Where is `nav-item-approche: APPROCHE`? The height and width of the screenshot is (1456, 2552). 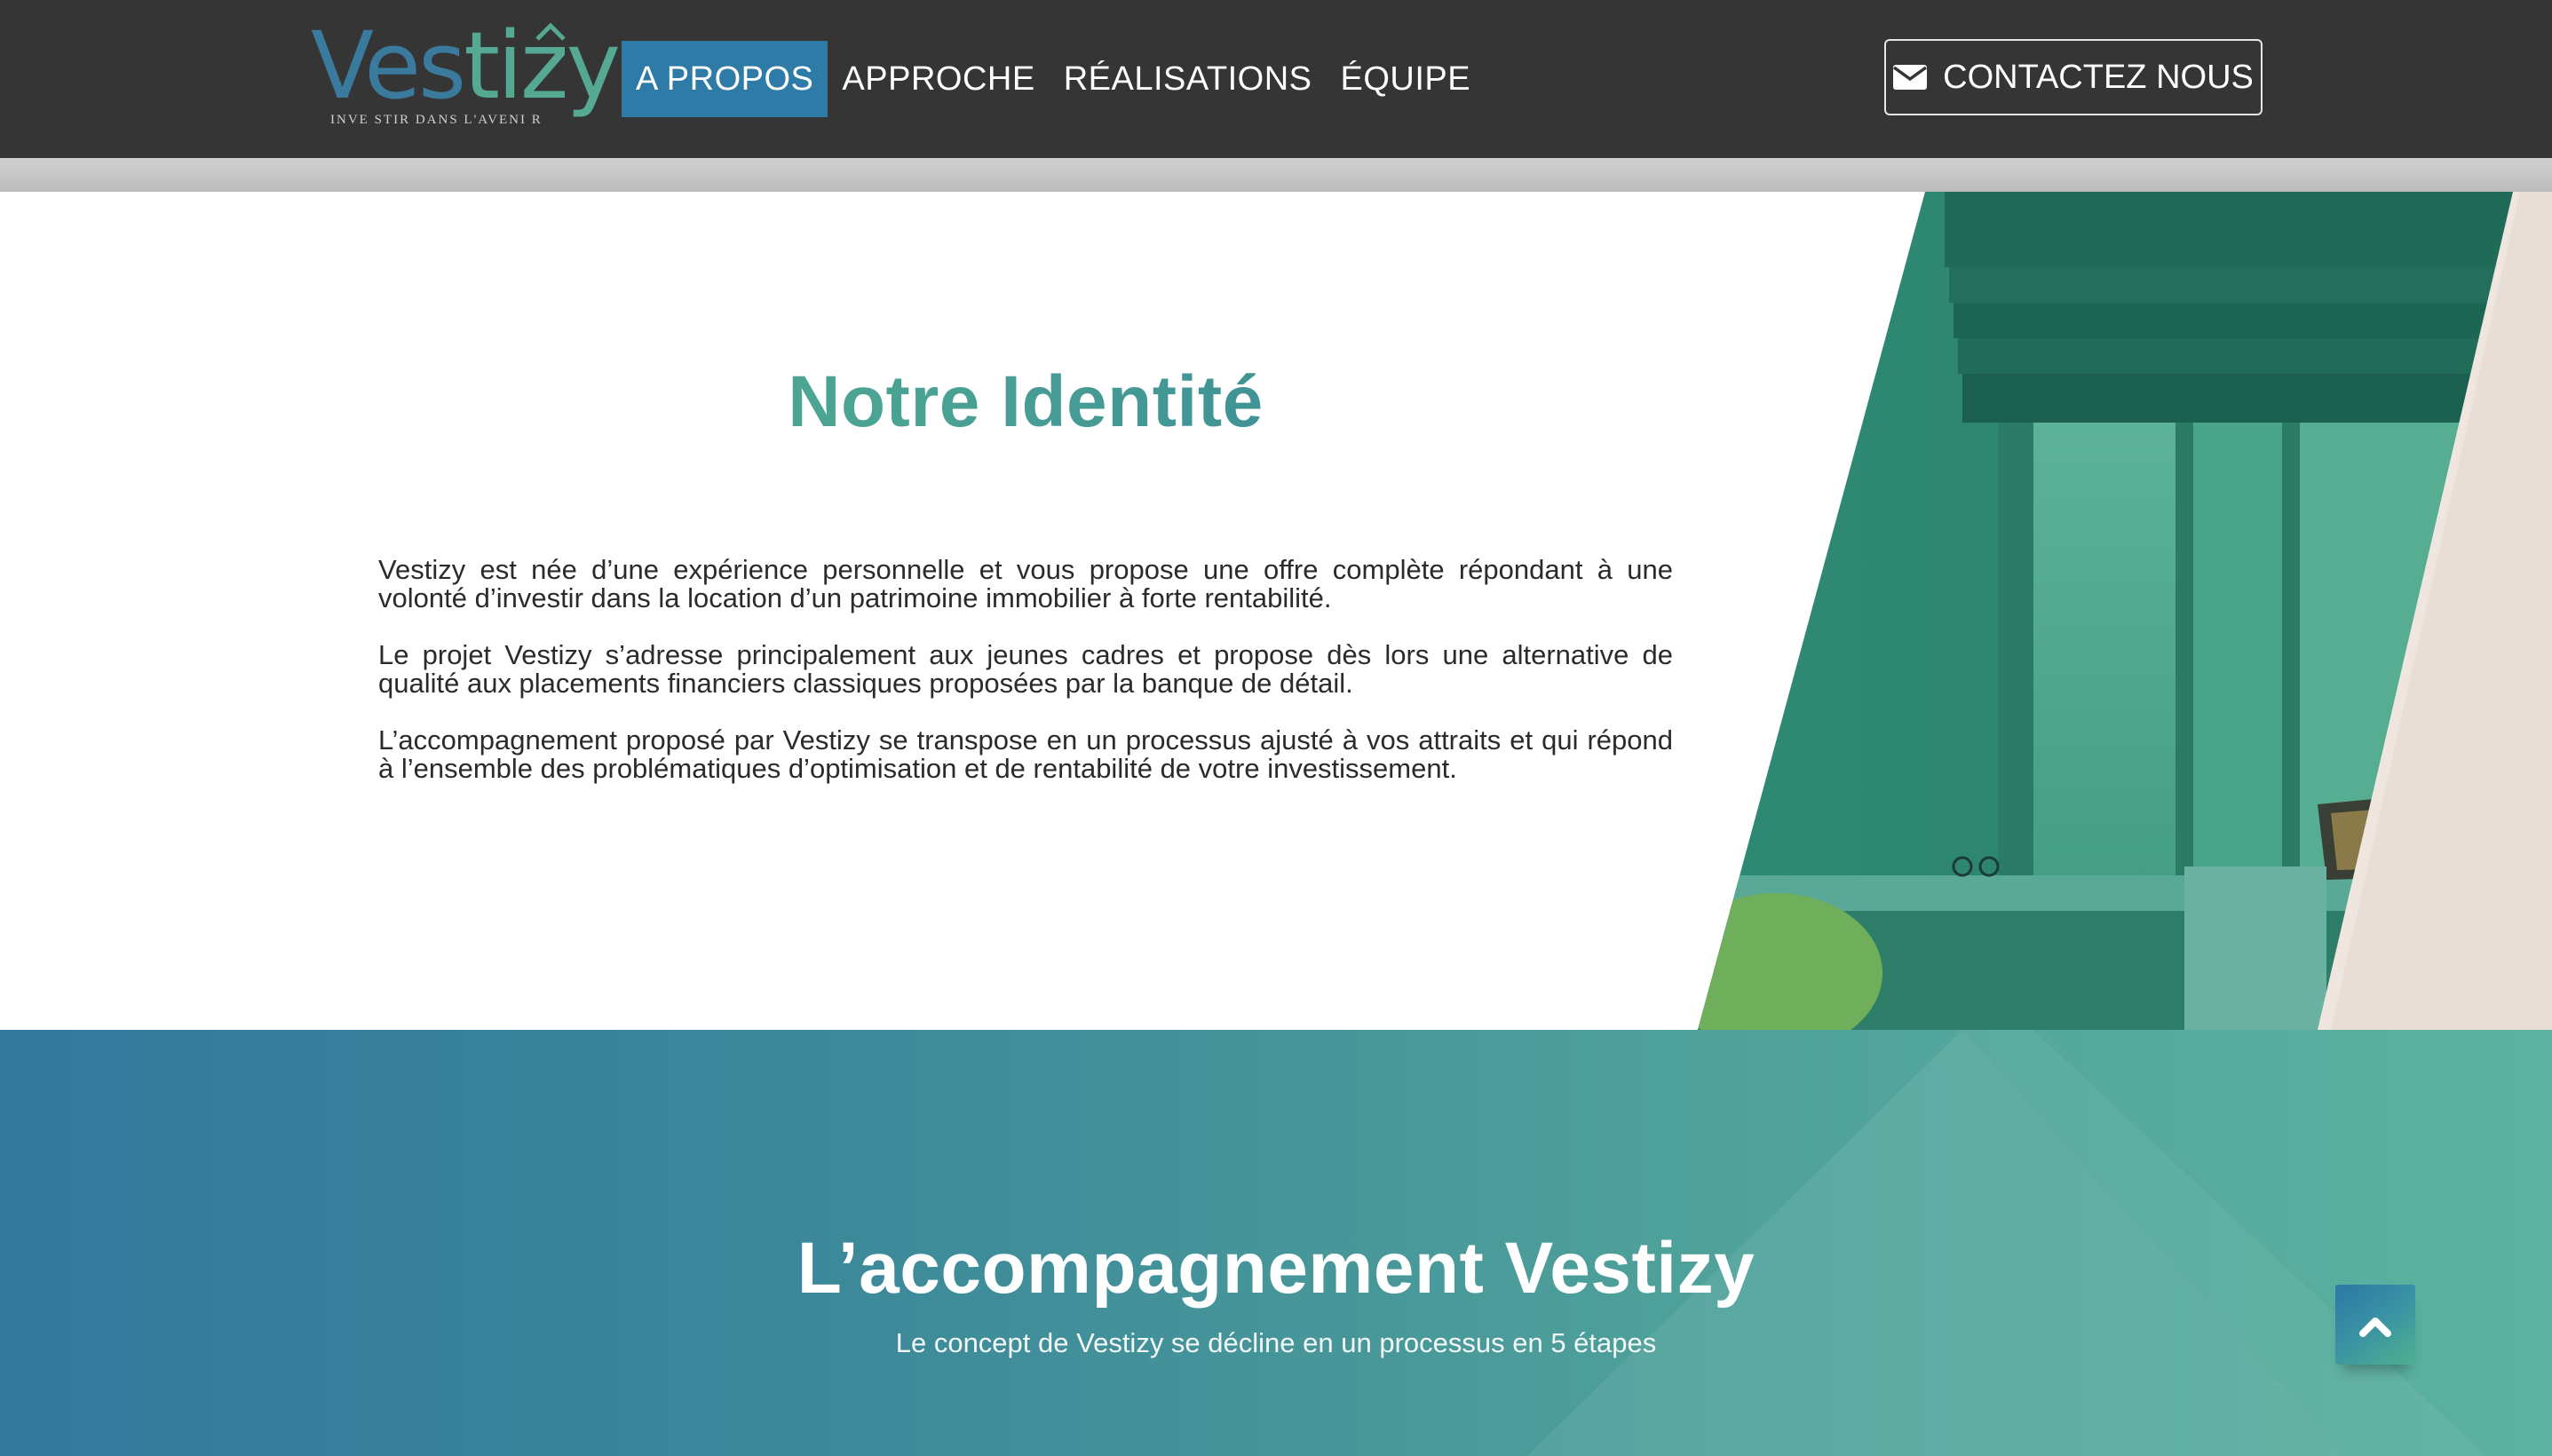 nav-item-approche: APPROCHE is located at coordinates (938, 79).